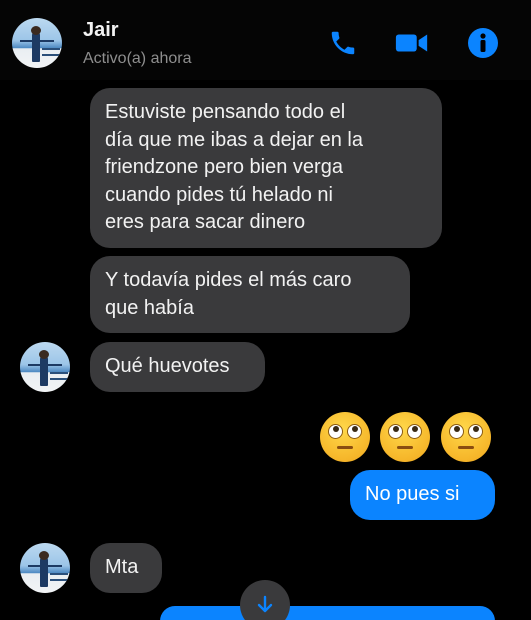 This screenshot has width=531, height=620. What do you see at coordinates (412, 494) in the screenshot?
I see `message-line: No pues si` at bounding box center [412, 494].